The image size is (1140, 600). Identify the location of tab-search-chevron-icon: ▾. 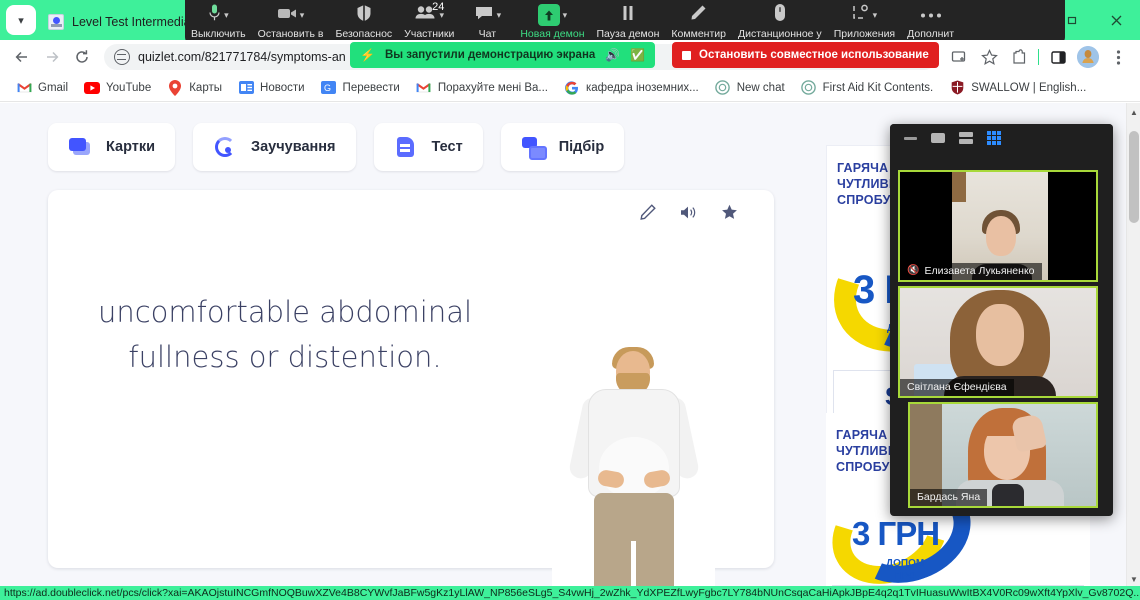
(21, 20).